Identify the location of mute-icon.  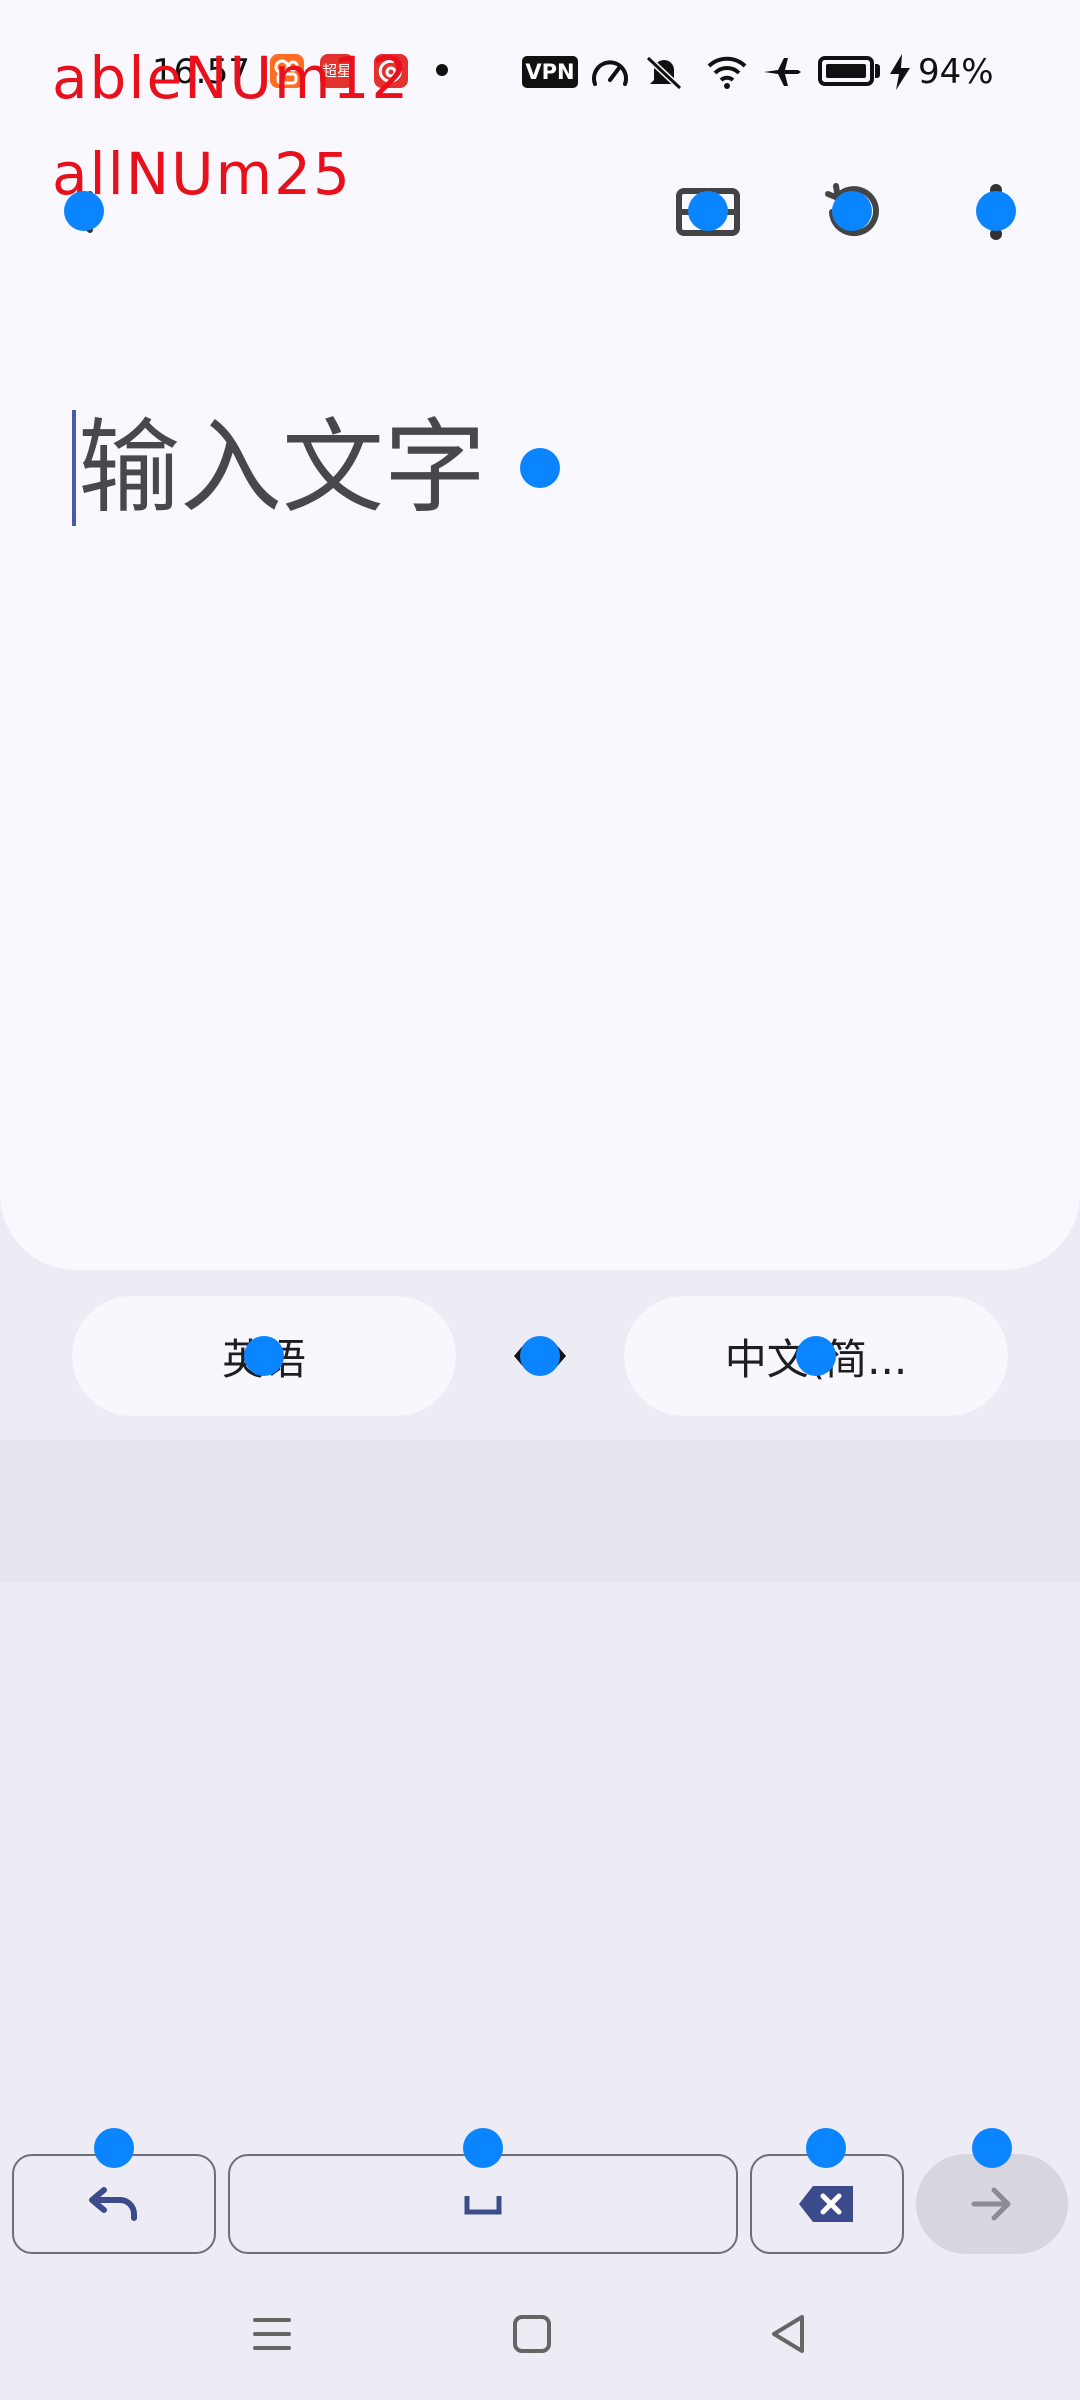
(664, 72).